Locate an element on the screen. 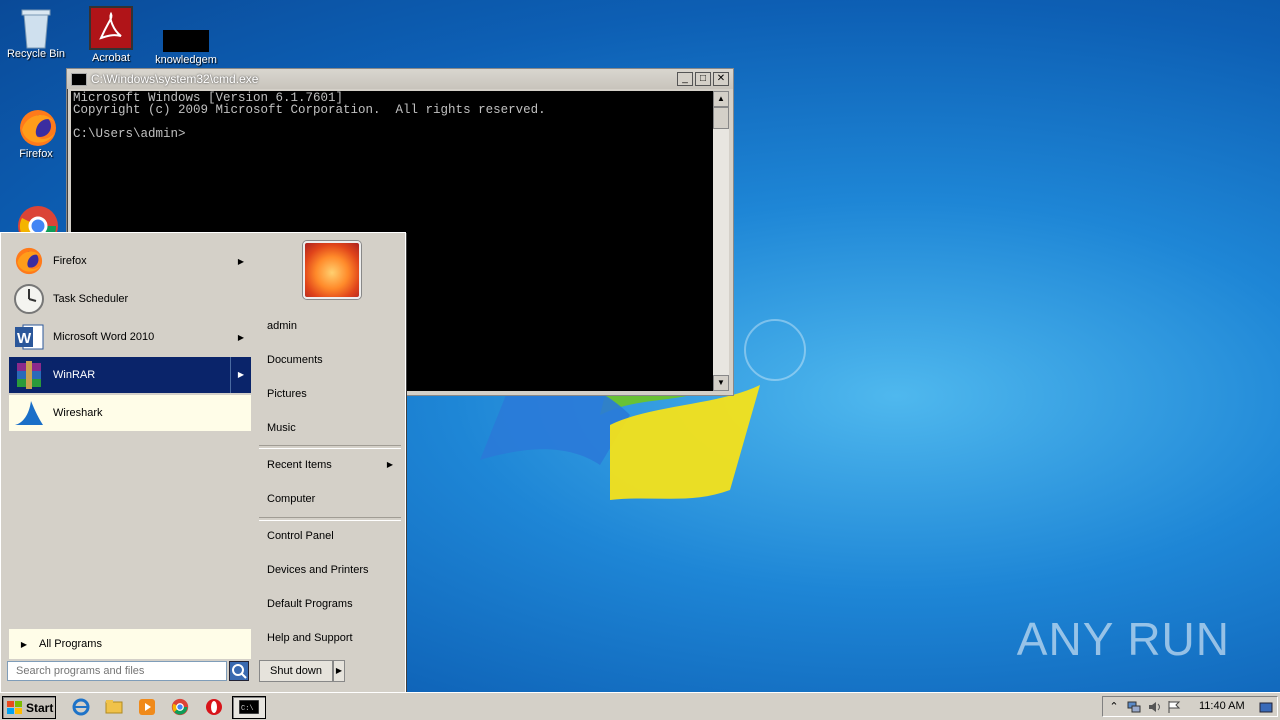  link-computer: Computer is located at coordinates (334, 499).